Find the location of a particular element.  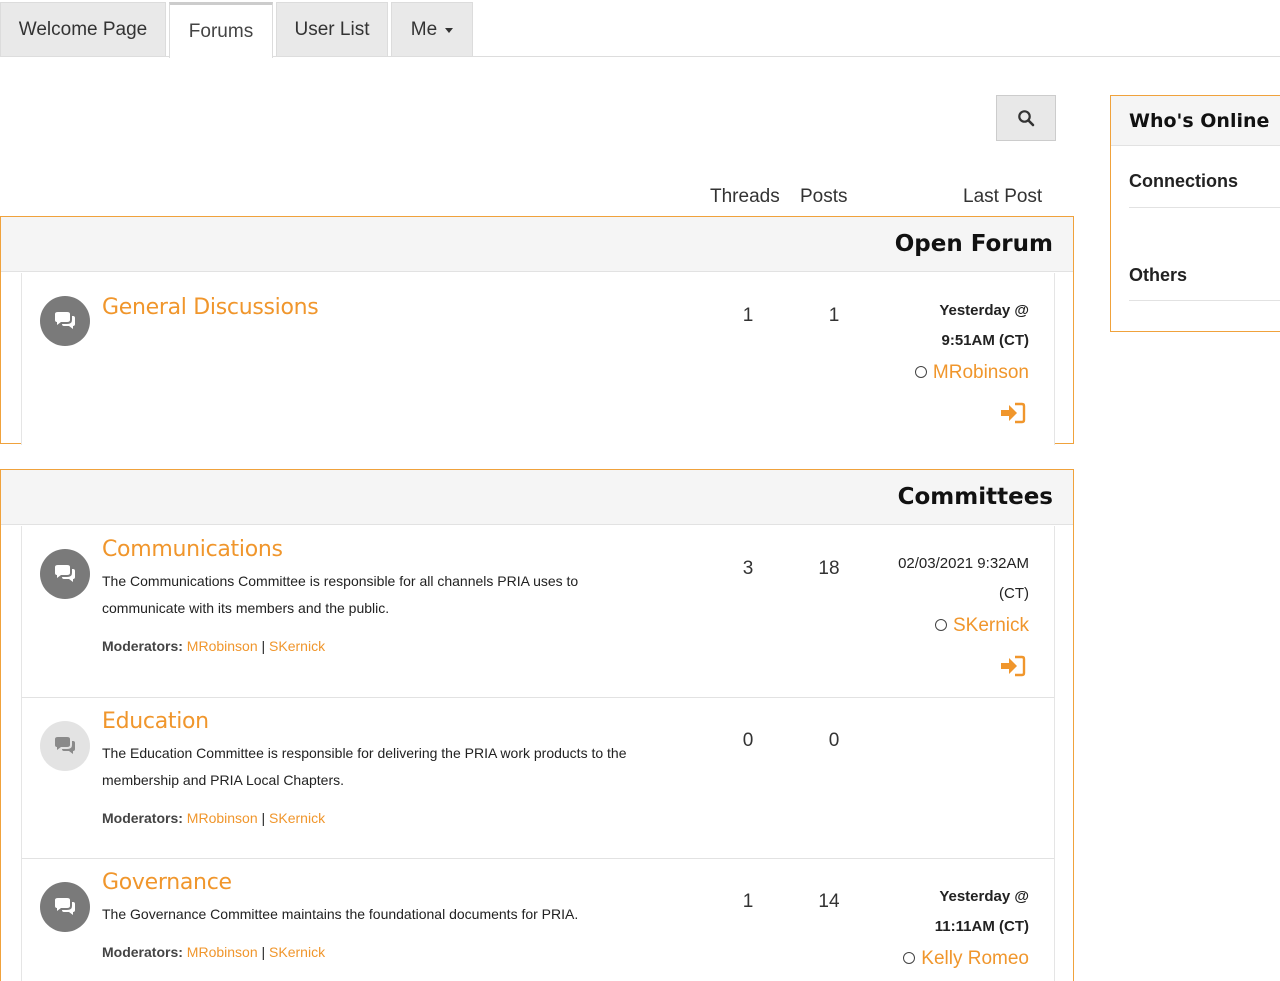

tab-label: User List is located at coordinates (332, 29).